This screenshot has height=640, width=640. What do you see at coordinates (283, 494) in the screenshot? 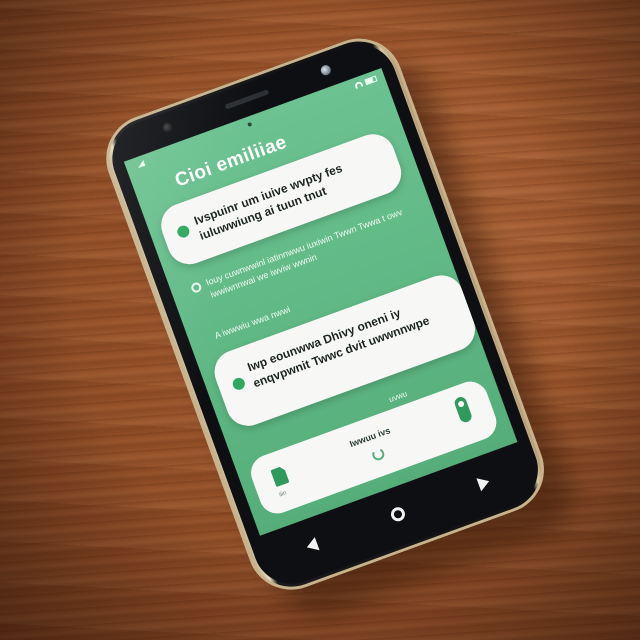
I see `document-caption: iiin` at bounding box center [283, 494].